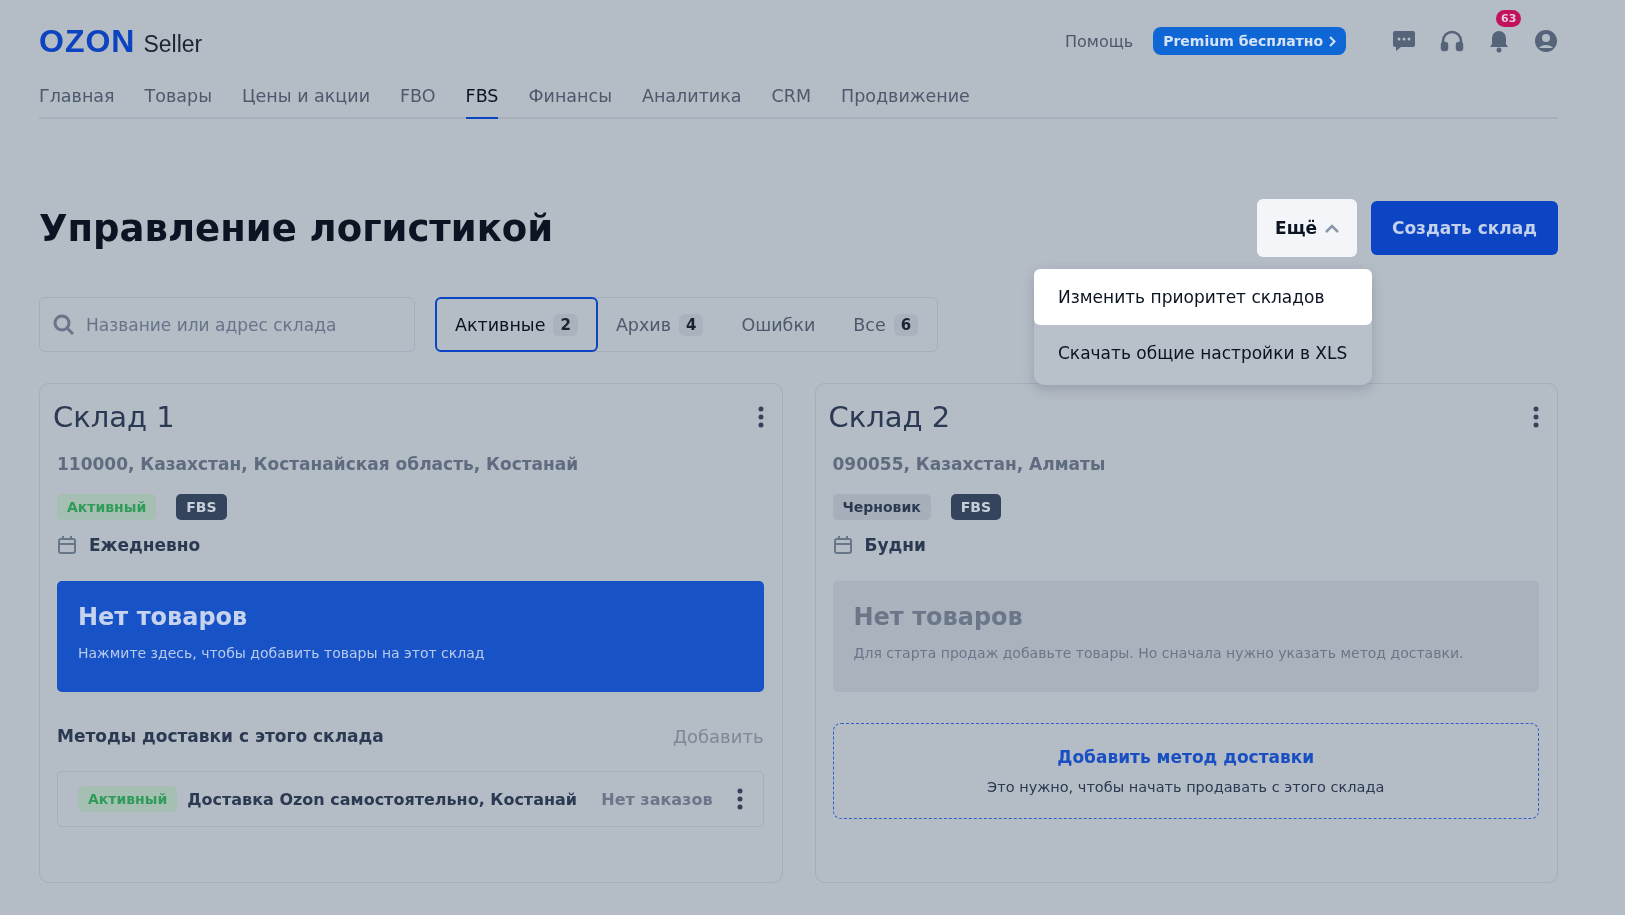 This screenshot has width=1625, height=915. I want to click on logo: OZON, so click(87, 41).